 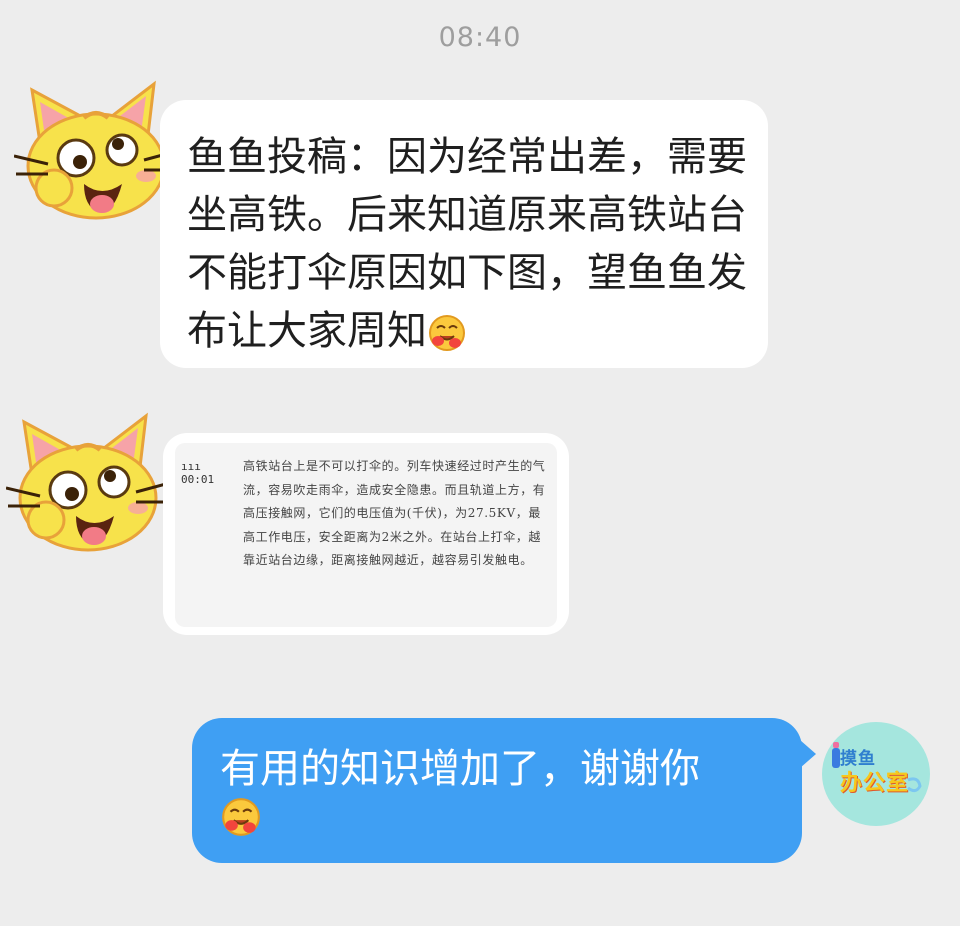 What do you see at coordinates (875, 783) in the screenshot?
I see `logo-text-bottom: 办公室` at bounding box center [875, 783].